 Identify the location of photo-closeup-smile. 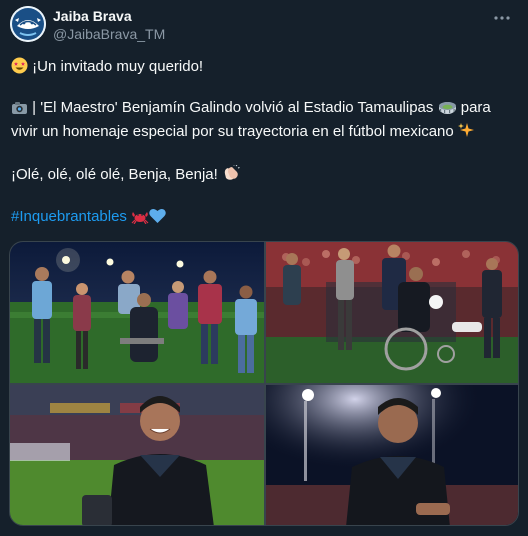
(137, 455).